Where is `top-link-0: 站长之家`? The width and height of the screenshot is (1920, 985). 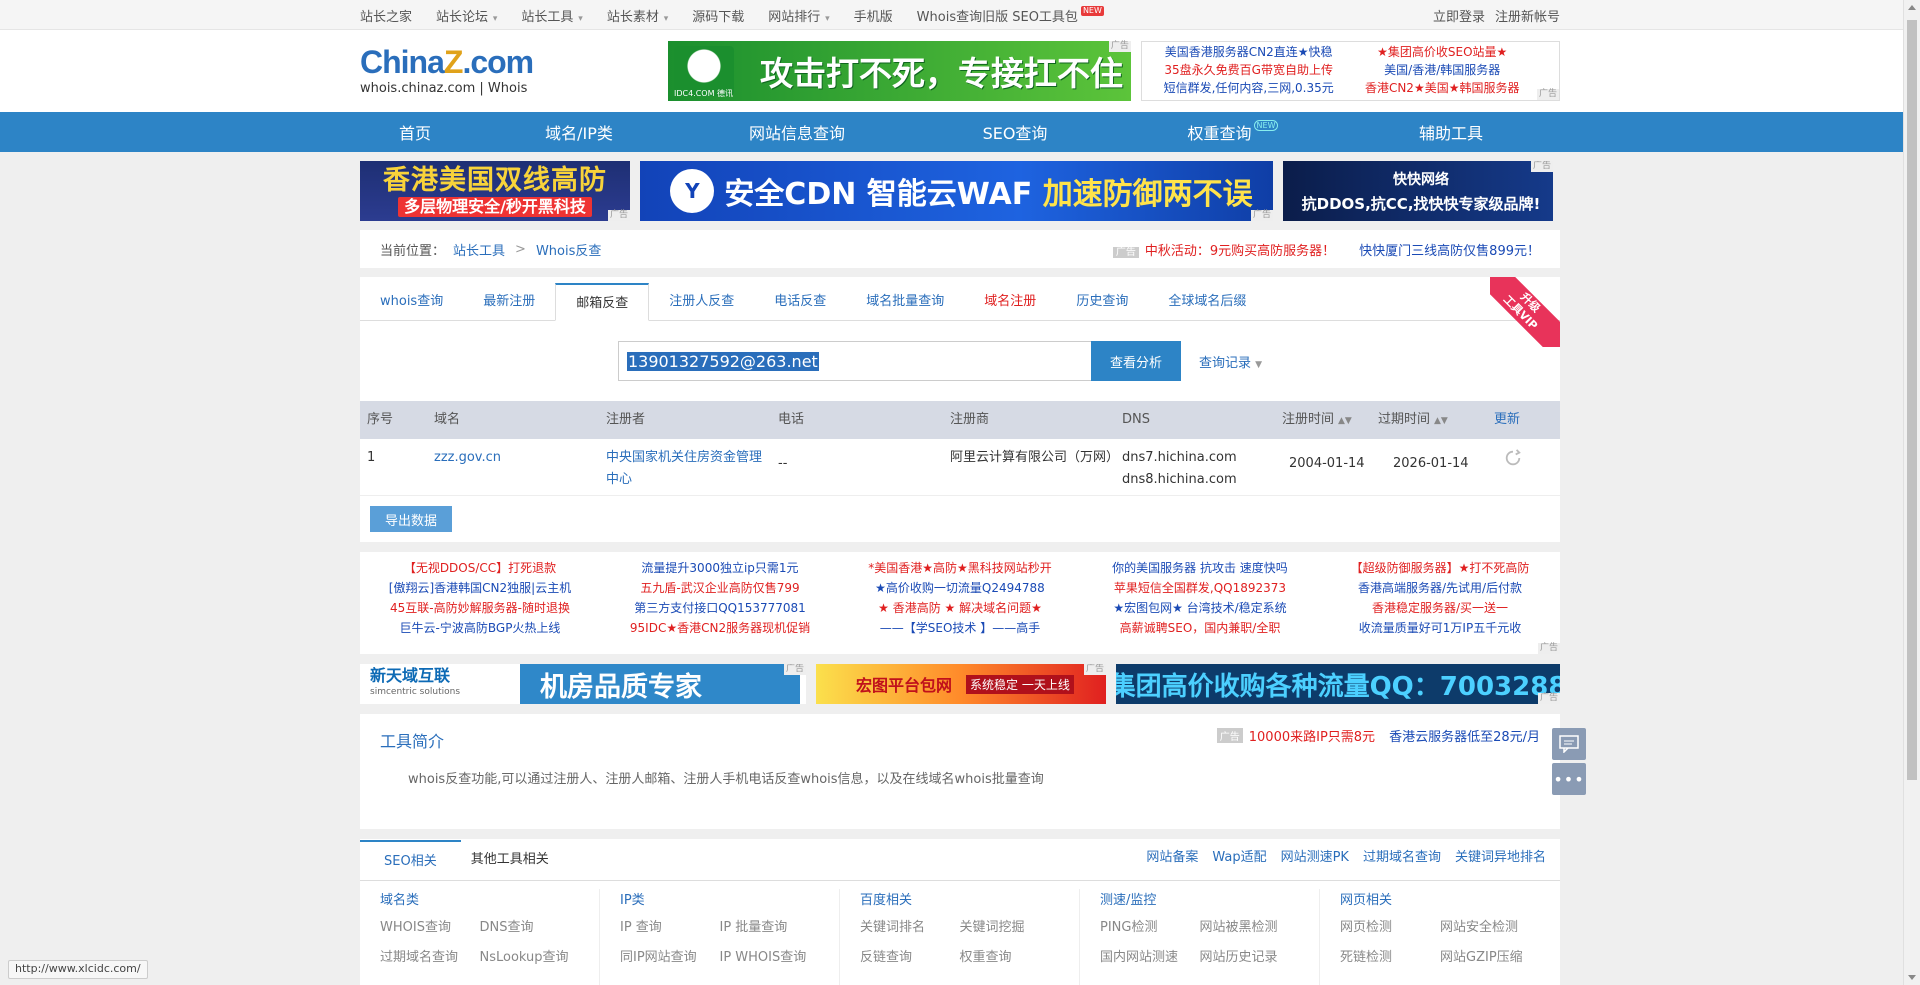 top-link-0: 站长之家 is located at coordinates (386, 15).